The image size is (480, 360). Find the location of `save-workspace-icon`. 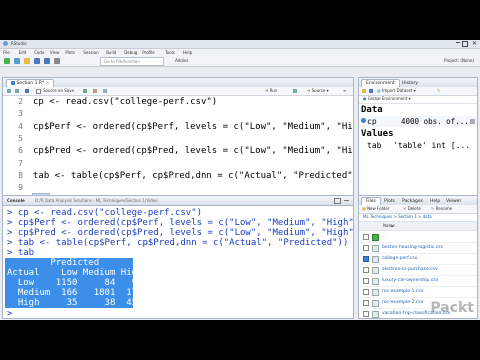

save-workspace-icon is located at coordinates (371, 91).